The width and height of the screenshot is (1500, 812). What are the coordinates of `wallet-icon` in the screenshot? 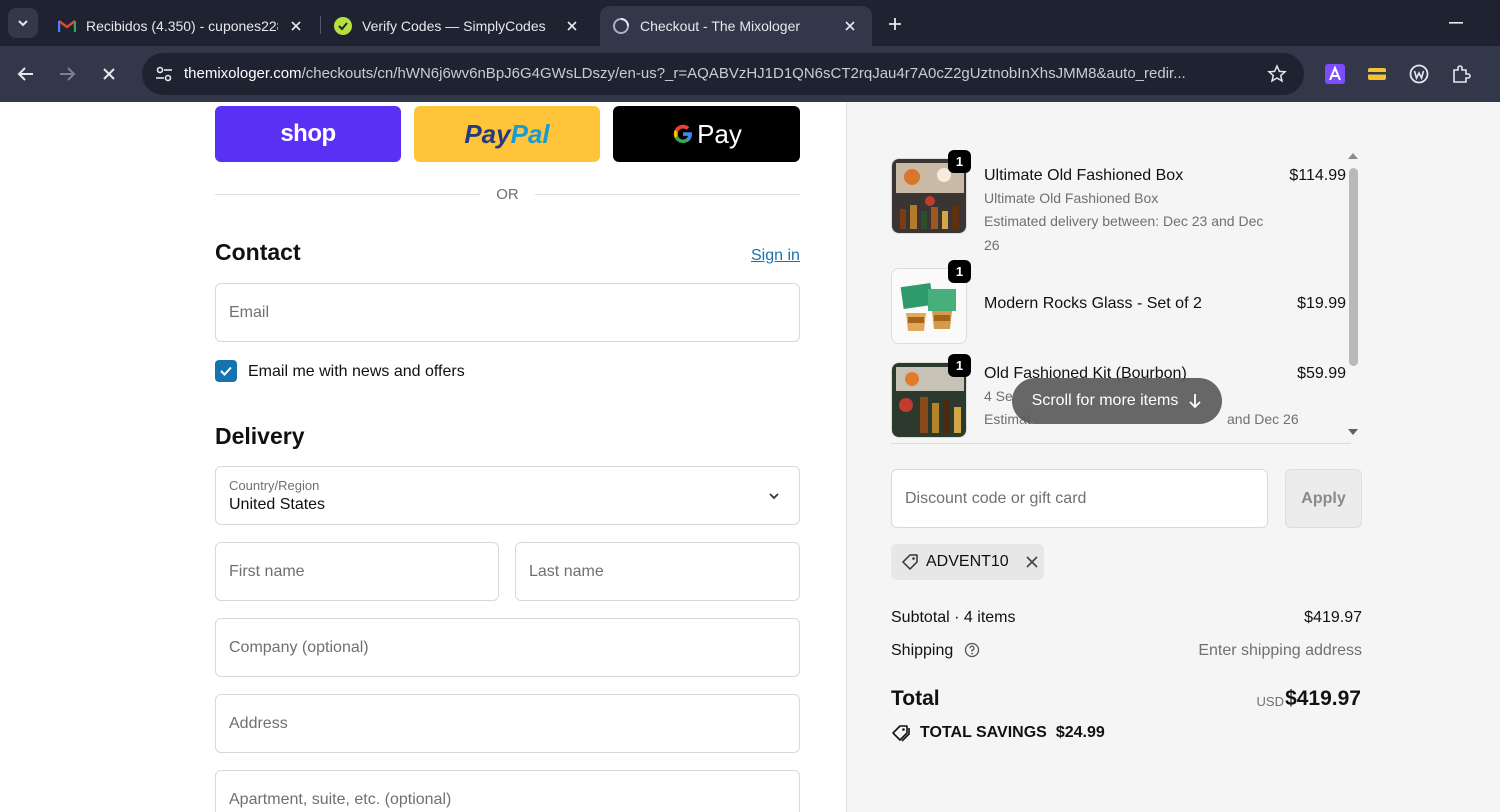 It's located at (1377, 74).